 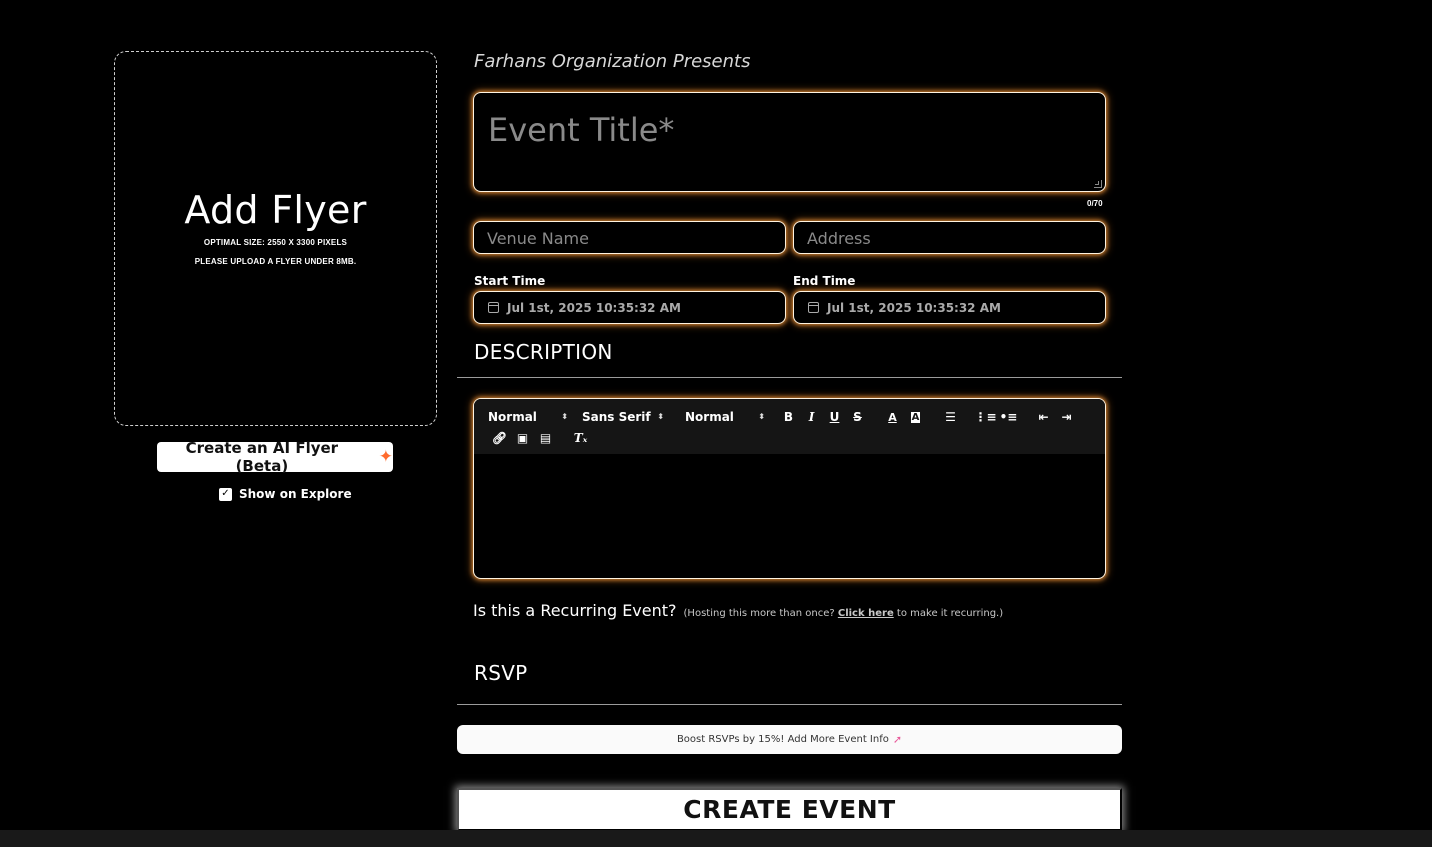 What do you see at coordinates (616, 417) in the screenshot?
I see `font-select-value: Sans Serif` at bounding box center [616, 417].